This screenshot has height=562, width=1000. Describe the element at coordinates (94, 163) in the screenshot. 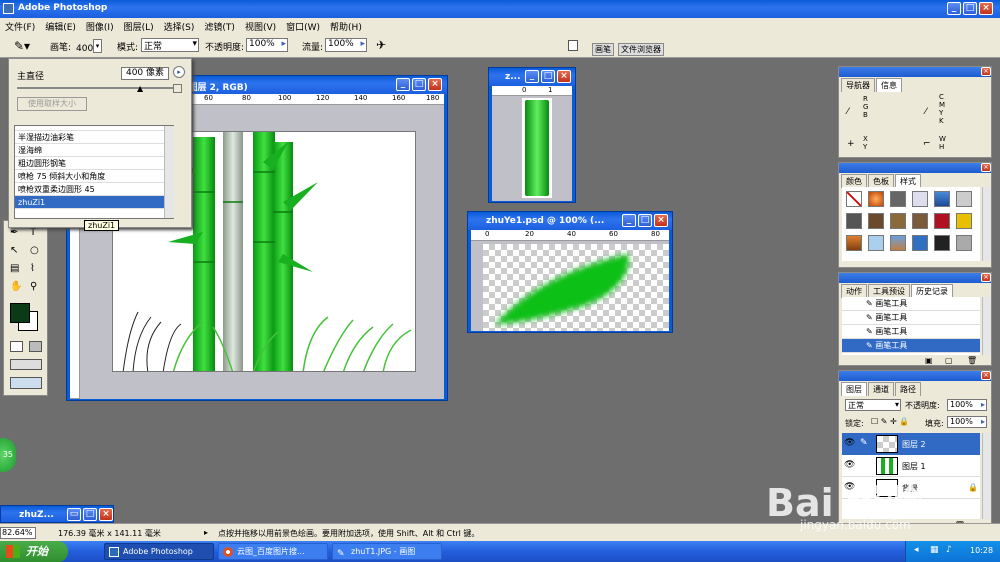

I see `list-item: 粗边圆形钢笔` at that location.